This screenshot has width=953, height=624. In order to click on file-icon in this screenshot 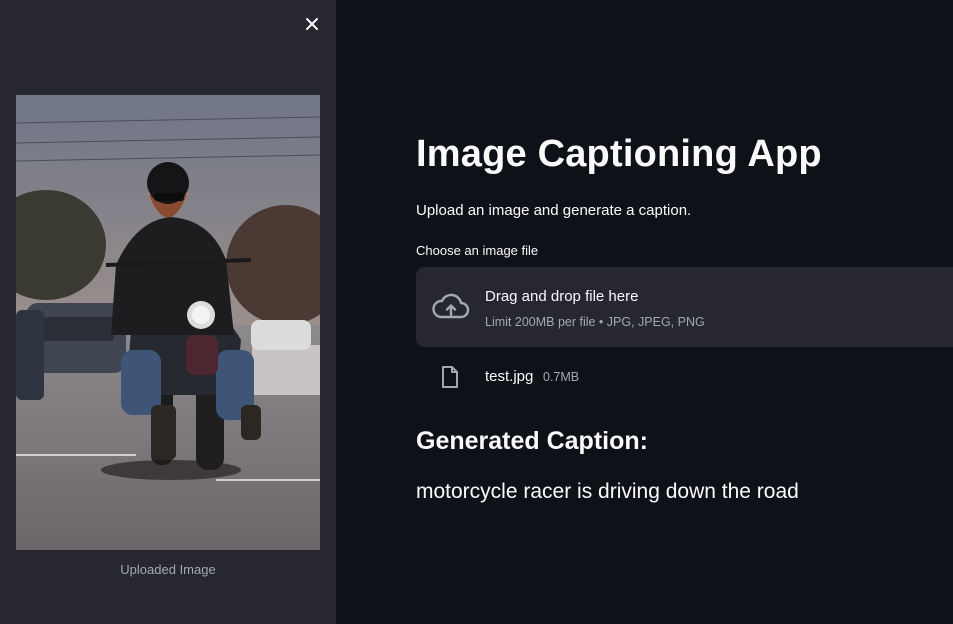, I will do `click(450, 377)`.